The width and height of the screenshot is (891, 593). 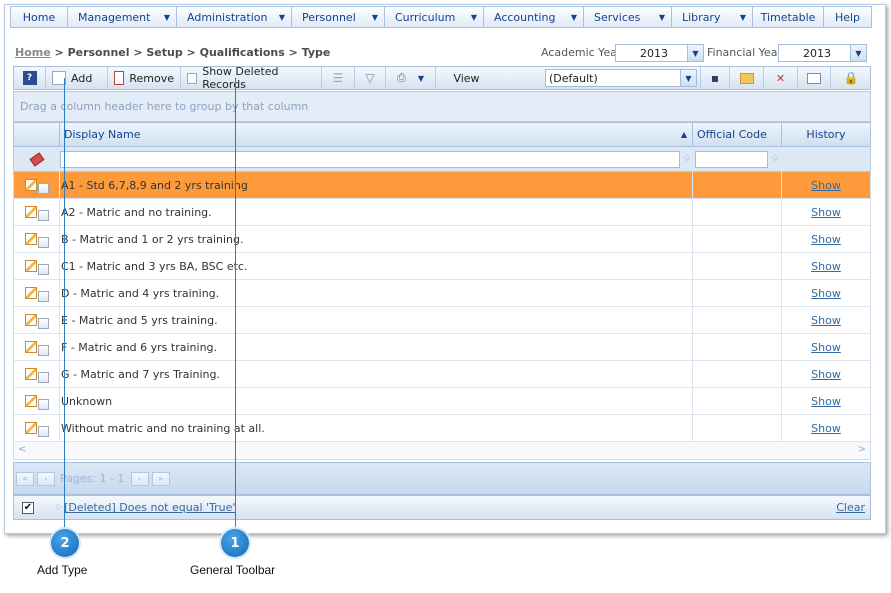 What do you see at coordinates (370, 78) in the screenshot?
I see `filter-button: ▽` at bounding box center [370, 78].